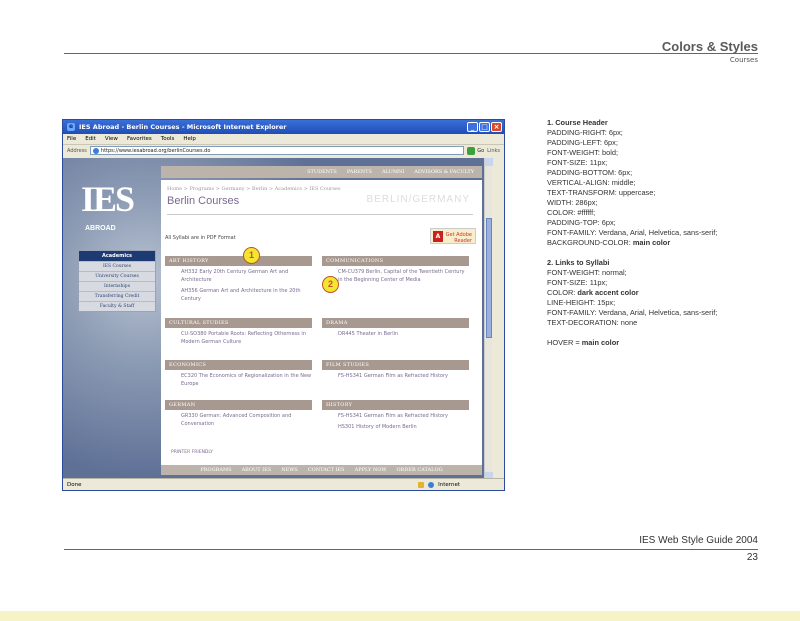 The width and height of the screenshot is (800, 621). What do you see at coordinates (117, 256) in the screenshot?
I see `side-nav-header: Academics` at bounding box center [117, 256].